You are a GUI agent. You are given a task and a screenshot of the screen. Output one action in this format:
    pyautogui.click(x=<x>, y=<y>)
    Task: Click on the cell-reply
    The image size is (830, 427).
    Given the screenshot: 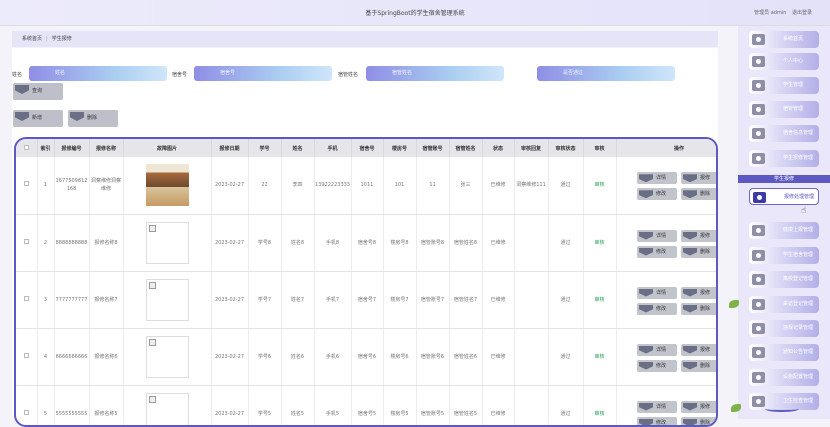 What is the action you would take?
    pyautogui.click(x=531, y=242)
    